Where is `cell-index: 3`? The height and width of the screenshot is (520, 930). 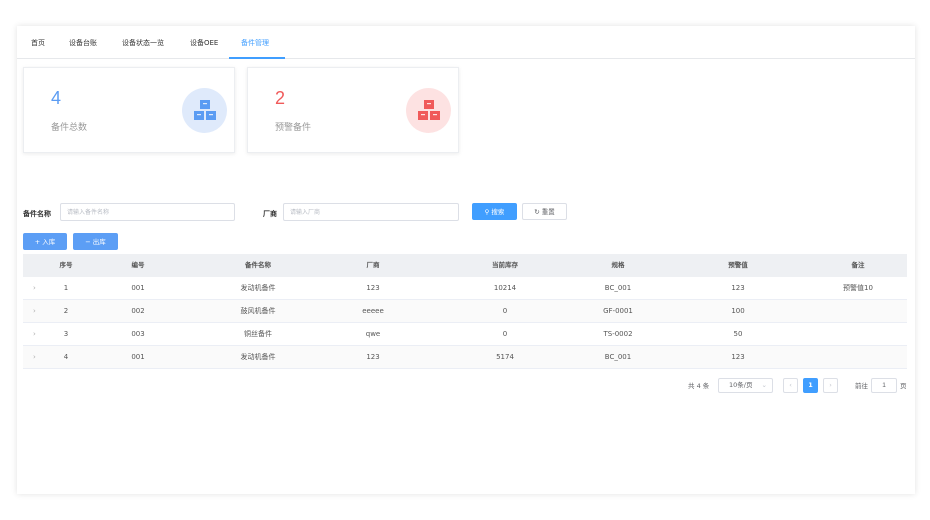
cell-index: 3 is located at coordinates (66, 334).